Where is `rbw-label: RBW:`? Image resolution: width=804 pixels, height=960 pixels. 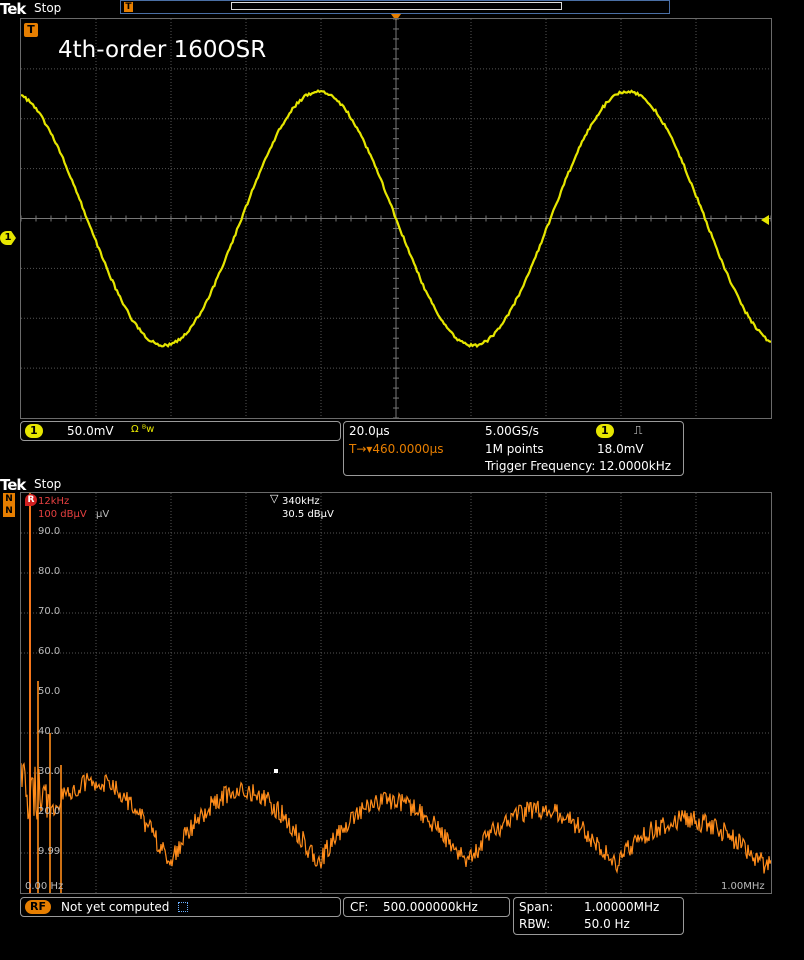 rbw-label: RBW: is located at coordinates (534, 924).